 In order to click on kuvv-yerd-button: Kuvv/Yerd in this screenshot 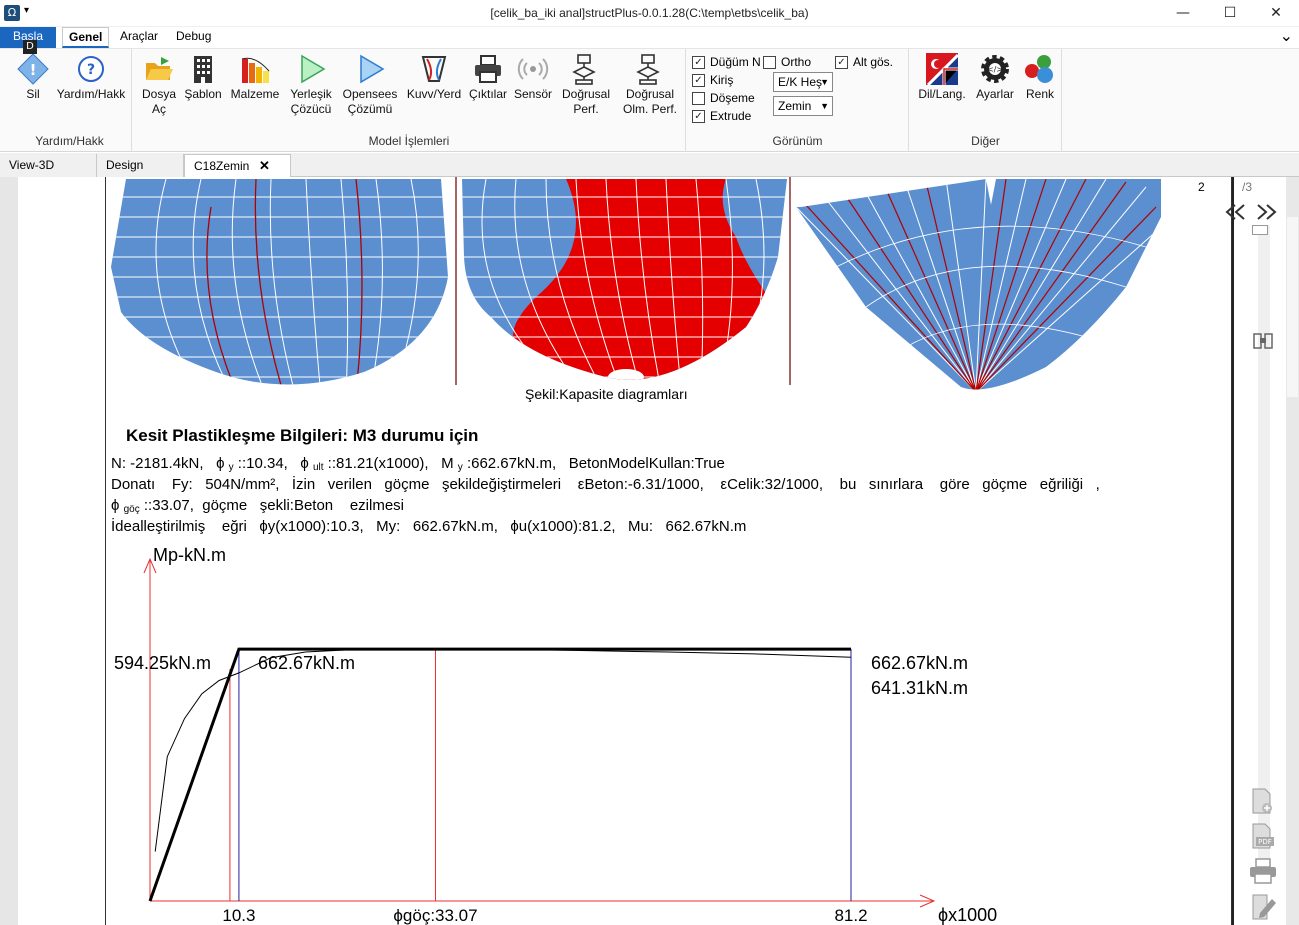, I will do `click(434, 77)`.